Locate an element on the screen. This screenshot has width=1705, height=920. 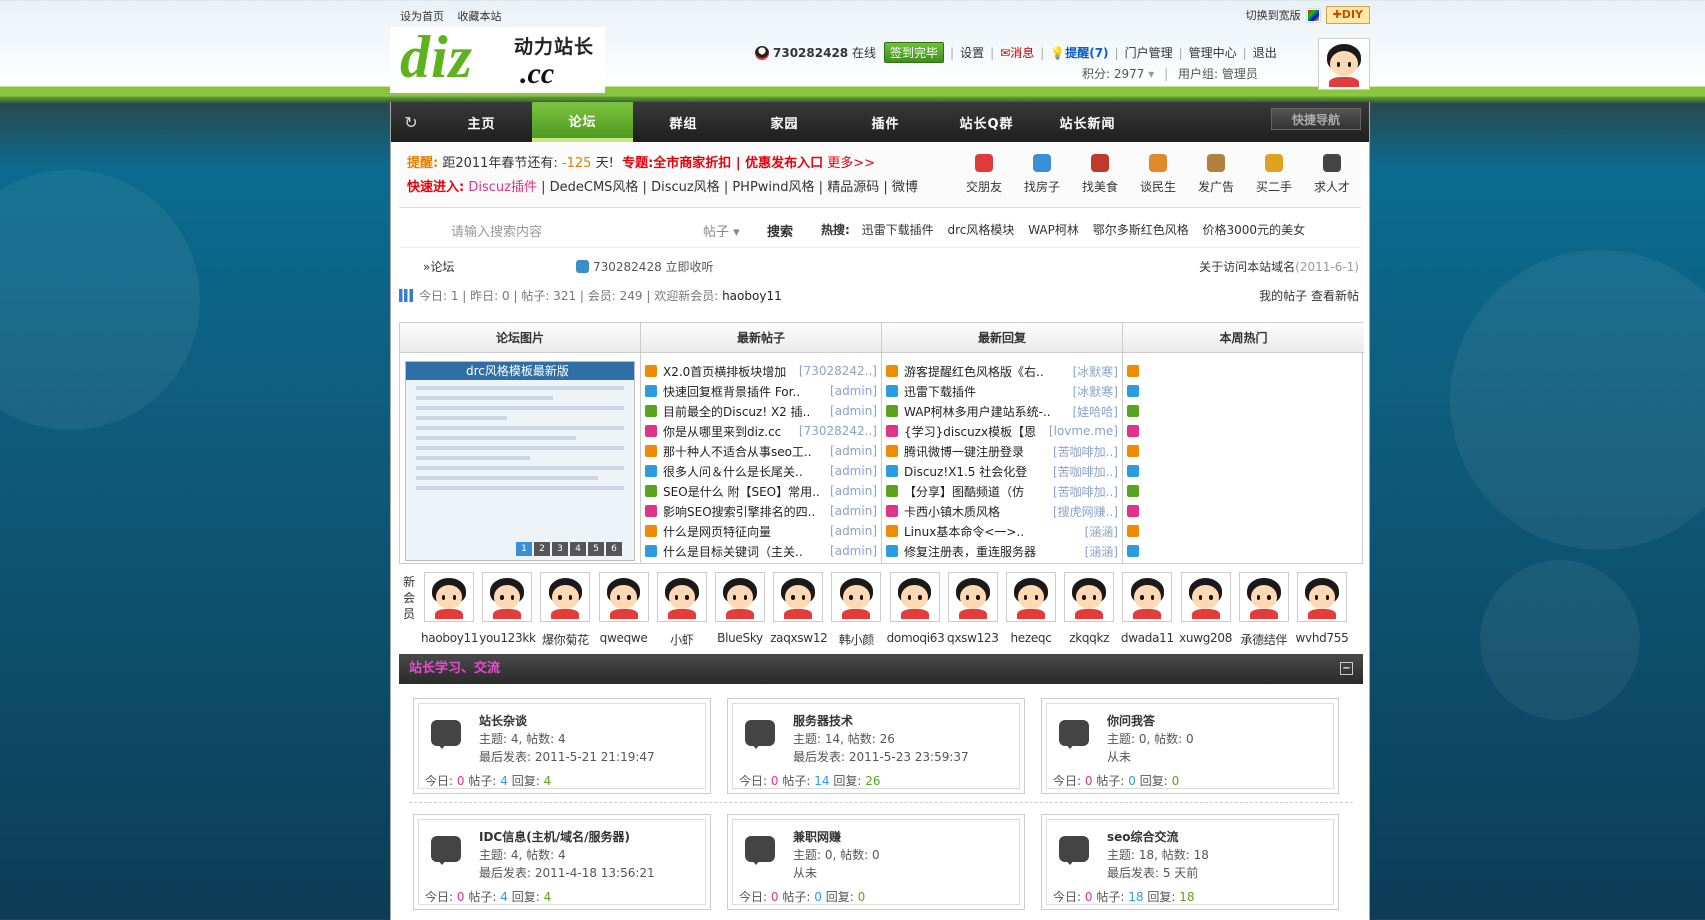
site-announcement: 关于访问本站域名(2011-6-1) is located at coordinates (1279, 266).